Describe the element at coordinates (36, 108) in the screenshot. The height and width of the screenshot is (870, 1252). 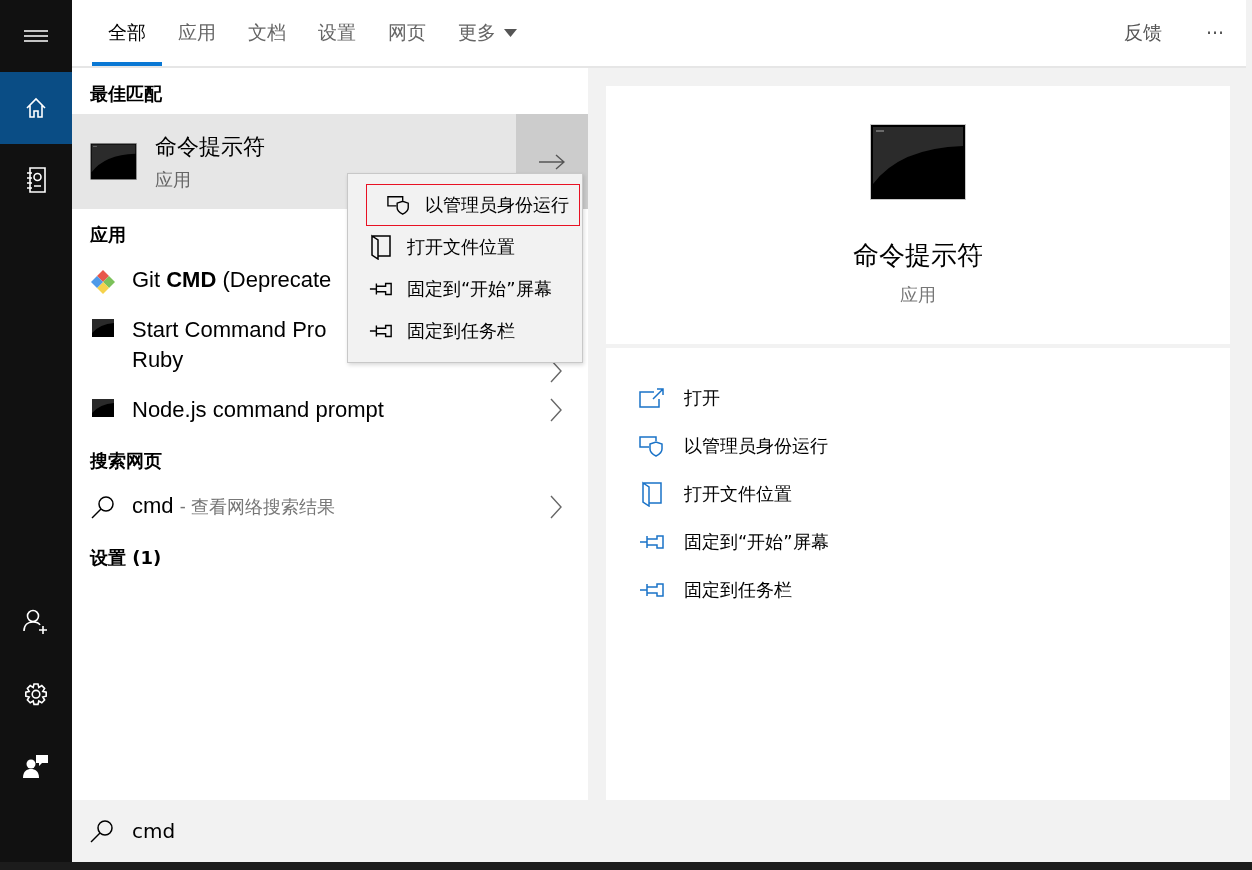
I see `home-icon` at that location.